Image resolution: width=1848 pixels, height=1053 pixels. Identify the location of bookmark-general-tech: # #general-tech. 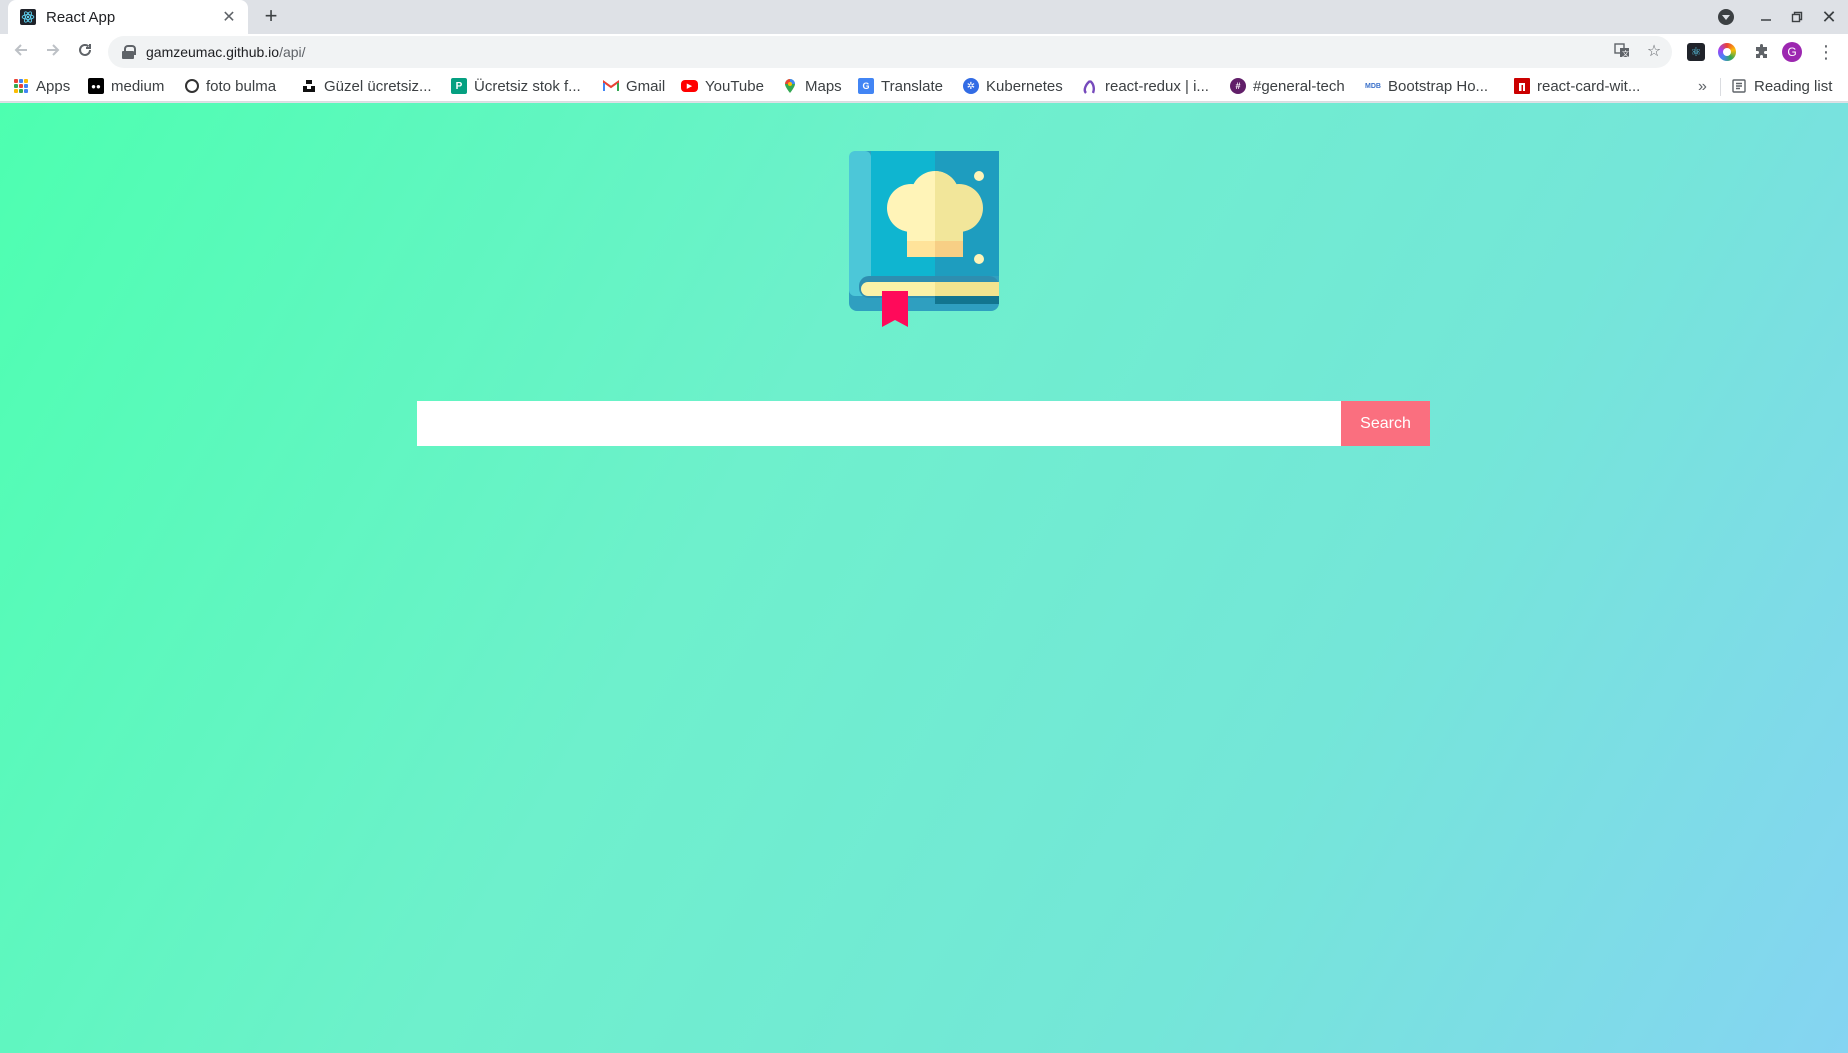
(1287, 86).